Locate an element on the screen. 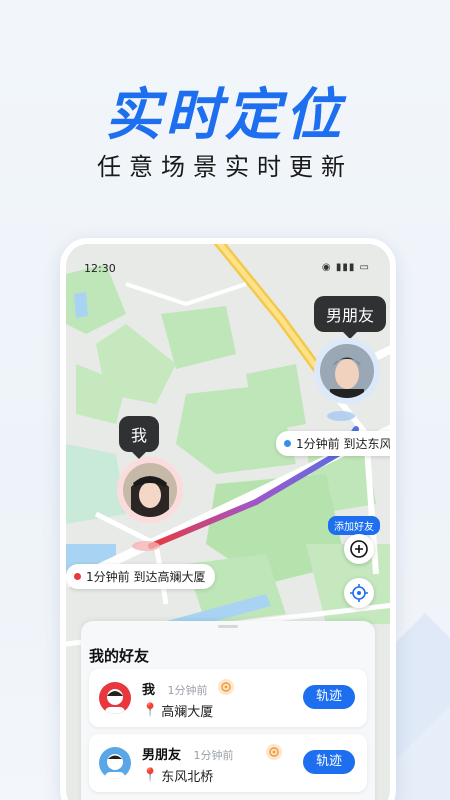 This screenshot has width=450, height=800. friend-name-text: 男朋友 is located at coordinates (162, 755).